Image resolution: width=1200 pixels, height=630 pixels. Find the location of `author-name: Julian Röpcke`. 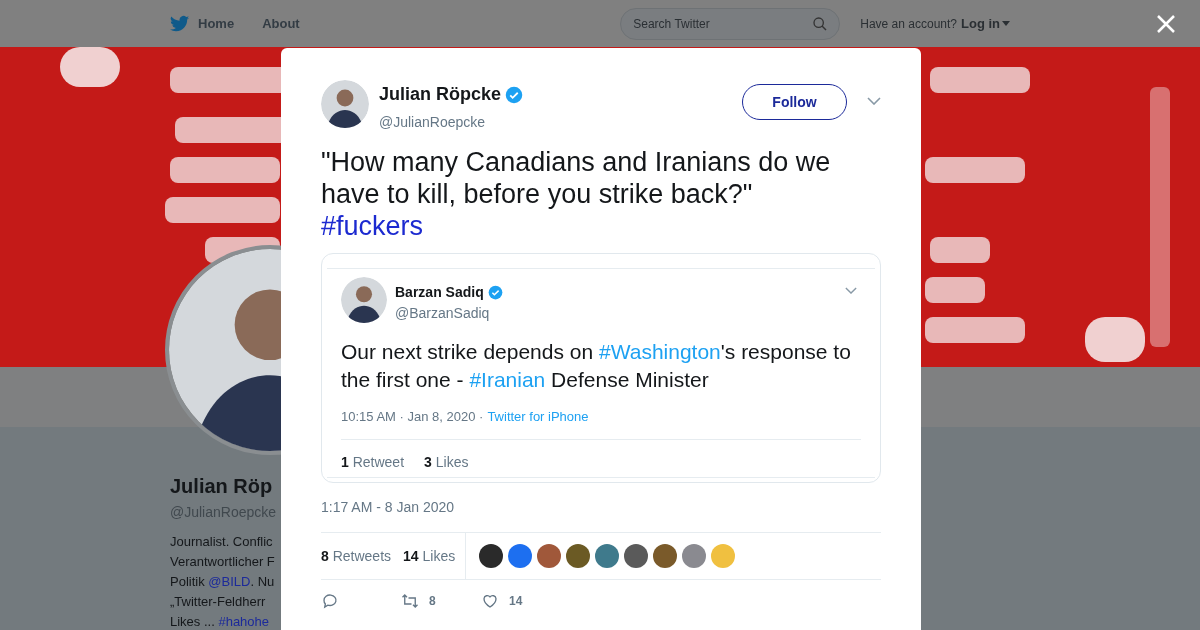

author-name: Julian Röpcke is located at coordinates (440, 94).